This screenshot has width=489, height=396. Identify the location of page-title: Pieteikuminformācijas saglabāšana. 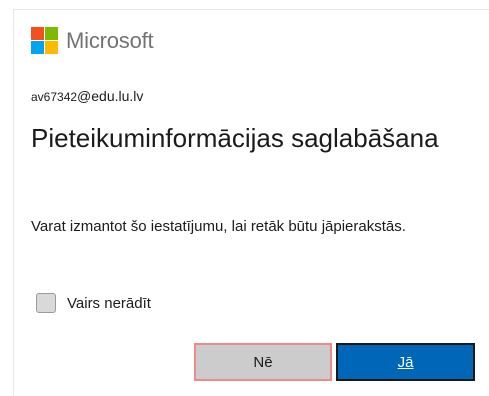
(235, 138).